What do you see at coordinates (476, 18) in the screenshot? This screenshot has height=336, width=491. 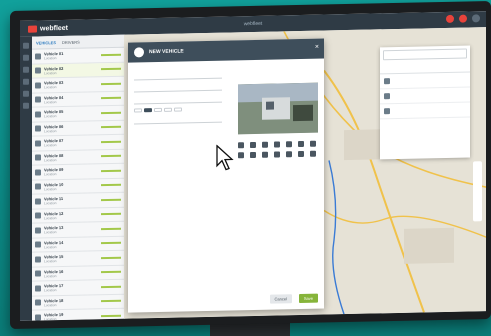 I see `user-icon` at bounding box center [476, 18].